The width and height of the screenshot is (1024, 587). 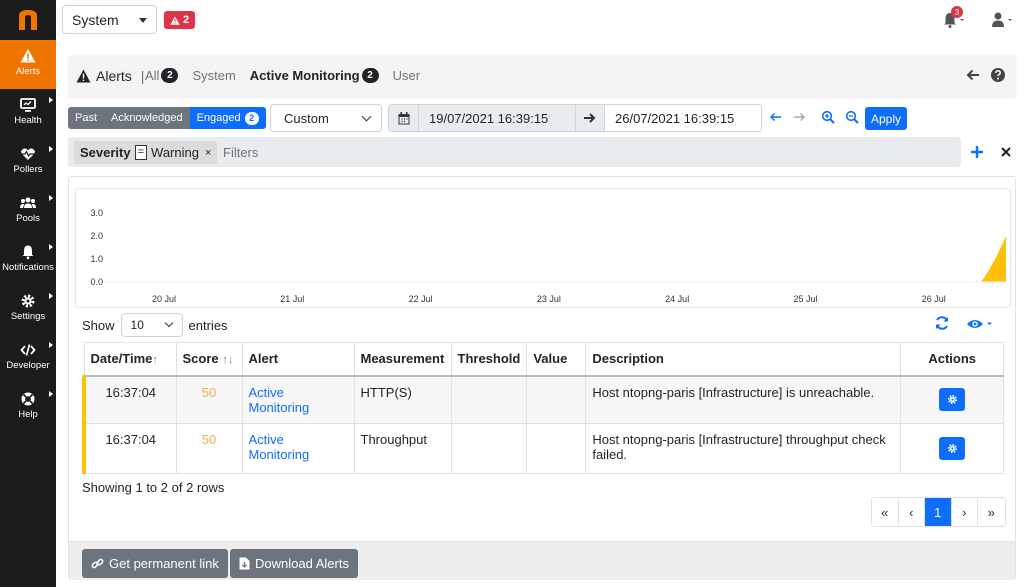 I want to click on sidebar-item-label: Health, so click(x=28, y=120).